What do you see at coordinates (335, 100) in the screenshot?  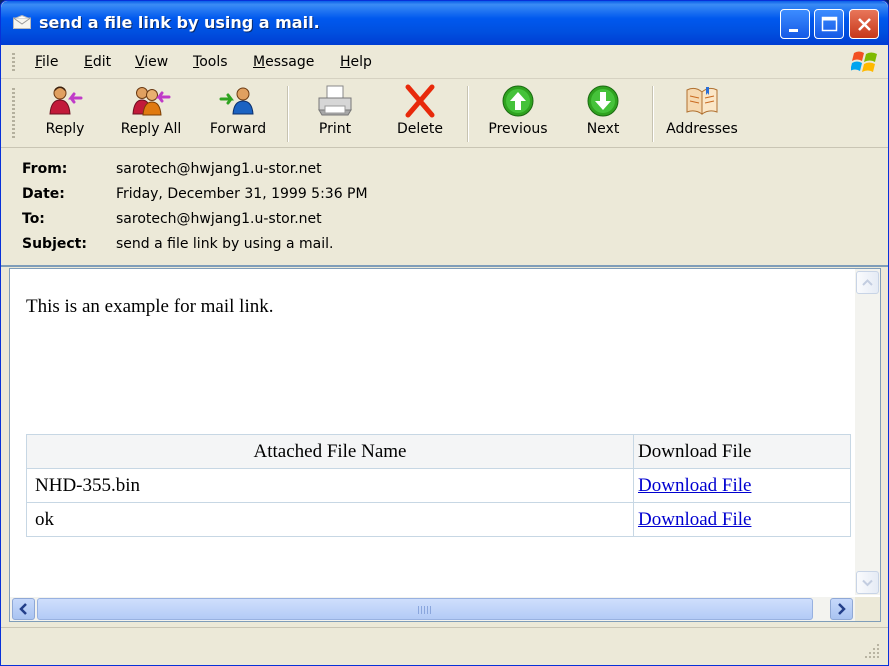 I see `printer-icon` at bounding box center [335, 100].